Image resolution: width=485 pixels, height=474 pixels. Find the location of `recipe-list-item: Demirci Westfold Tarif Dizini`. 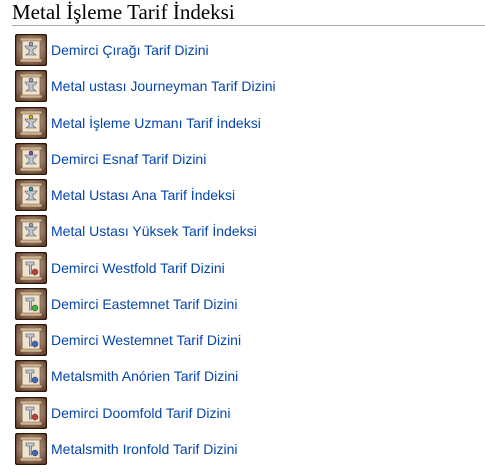

recipe-list-item: Demirci Westfold Tarif Dizini is located at coordinates (145, 269).